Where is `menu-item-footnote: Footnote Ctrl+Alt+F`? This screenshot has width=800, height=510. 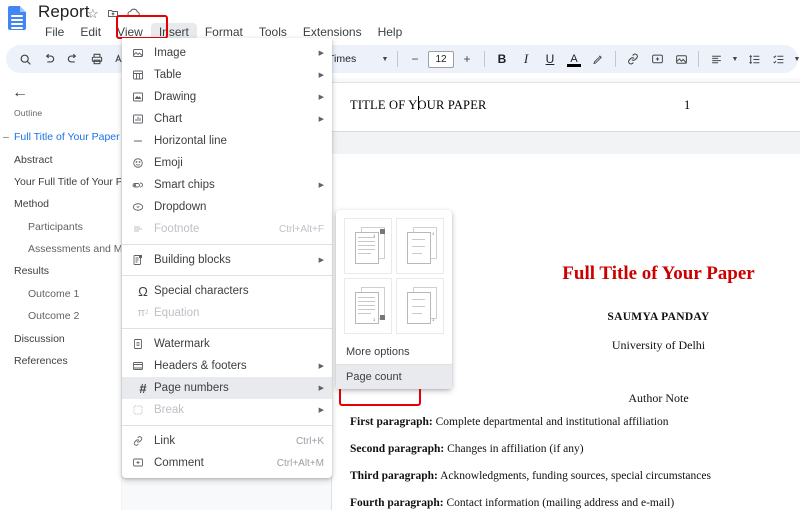
menu-item-footnote: Footnote Ctrl+Alt+F is located at coordinates (227, 229).